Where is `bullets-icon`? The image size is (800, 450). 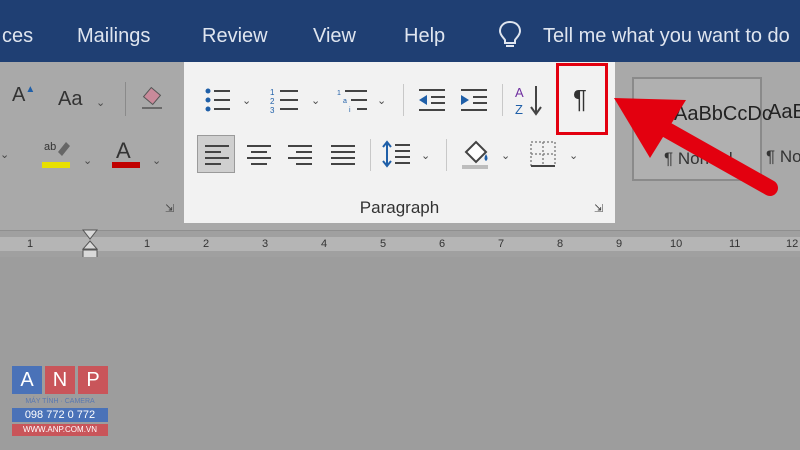
bullets-icon is located at coordinates (218, 102).